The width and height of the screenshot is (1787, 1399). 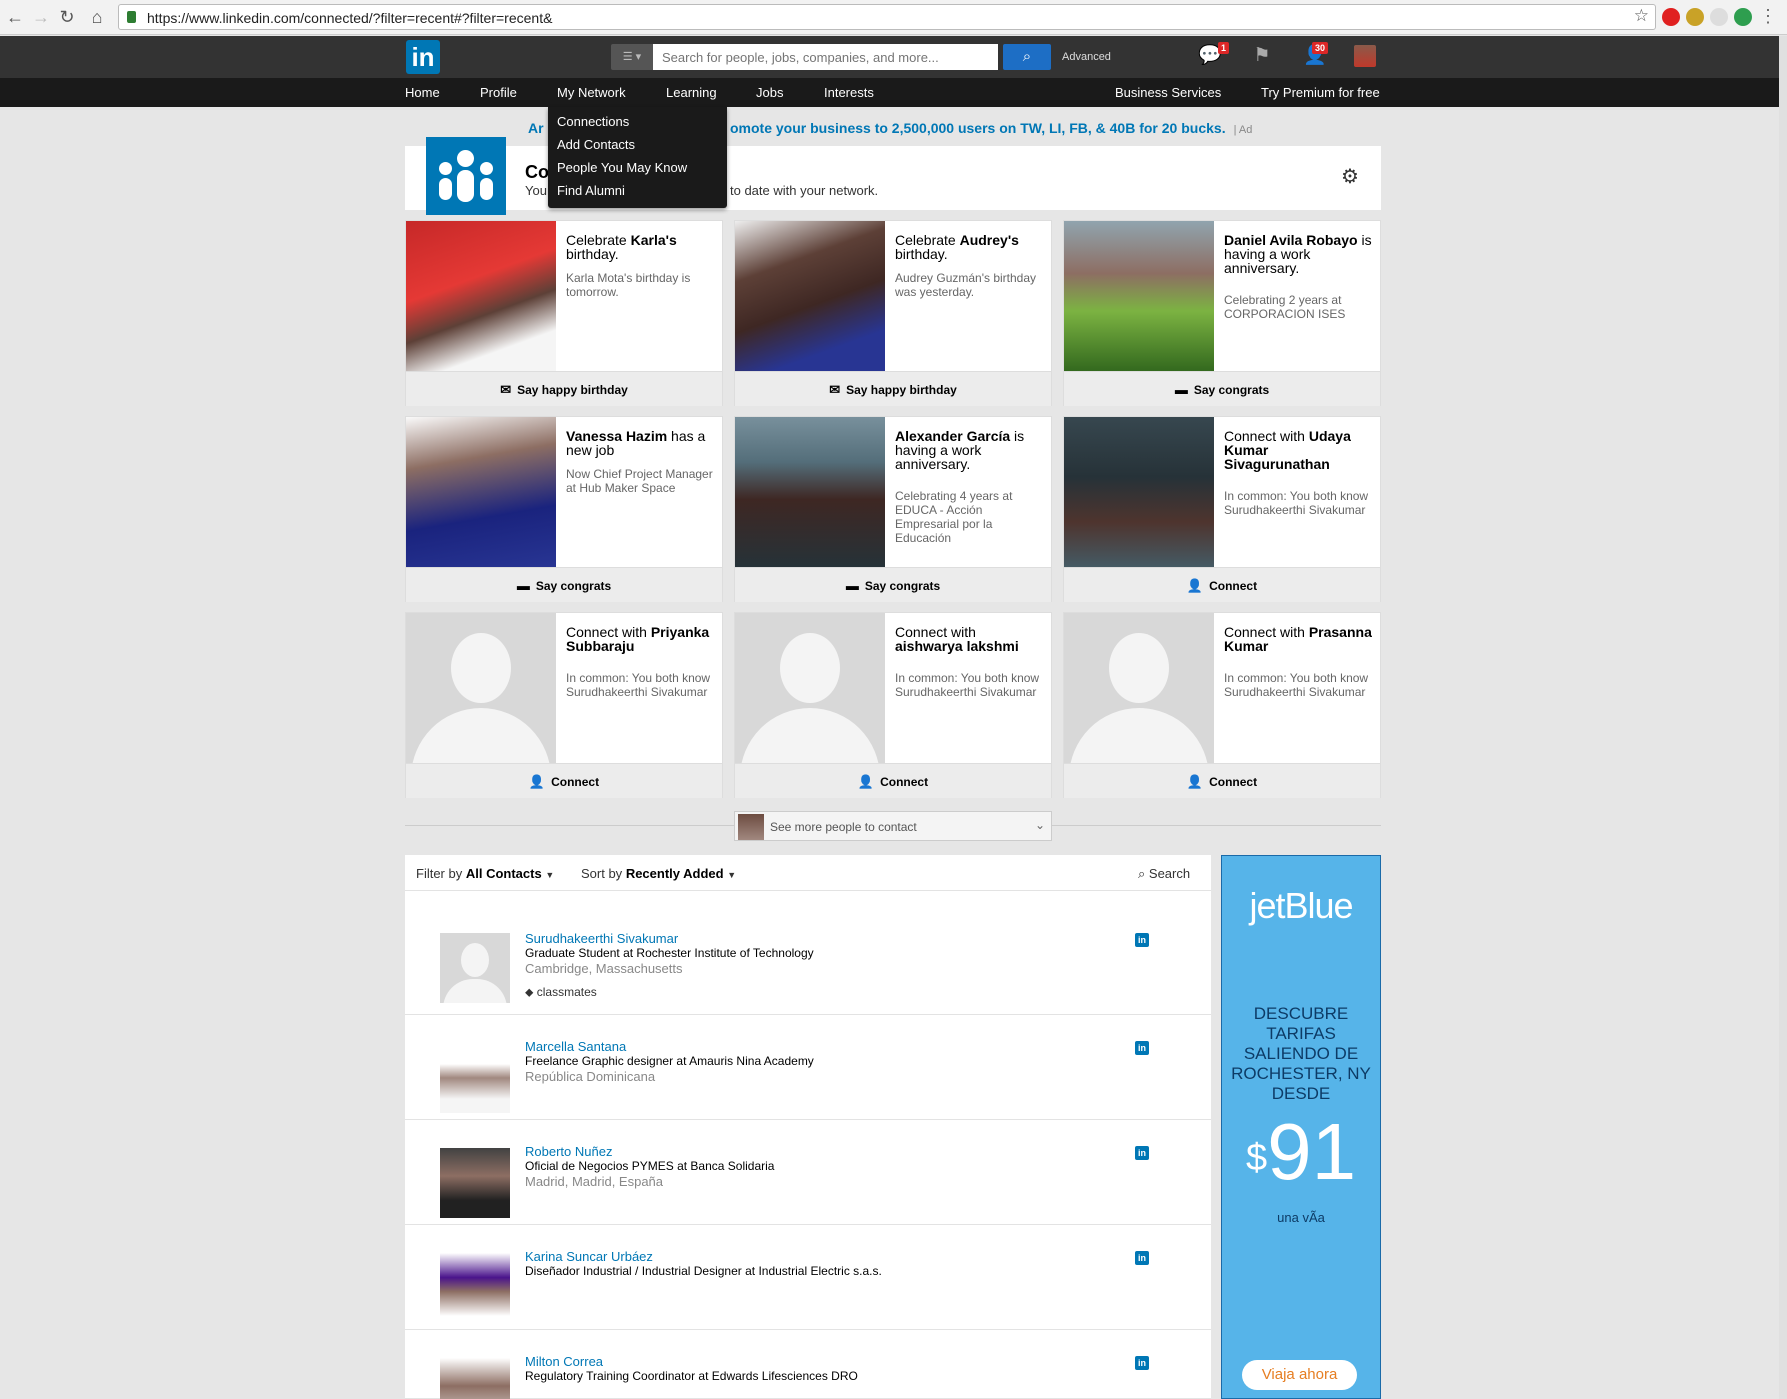 I want to click on sort-dropdown: Sort by Recently Added ▼, so click(x=658, y=873).